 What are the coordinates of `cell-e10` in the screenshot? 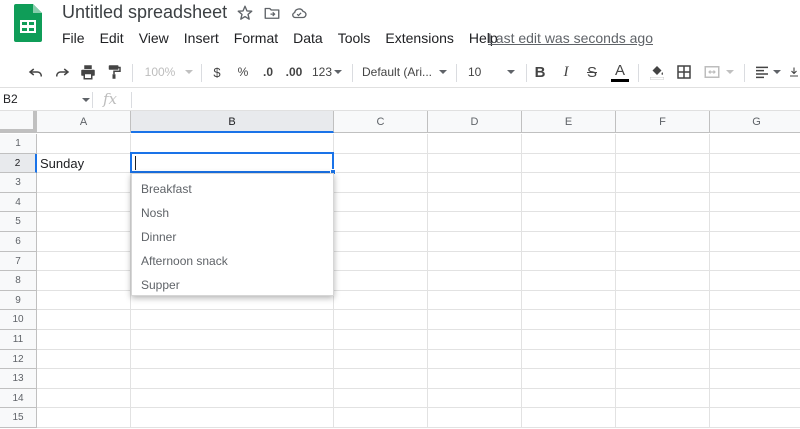 It's located at (569, 320).